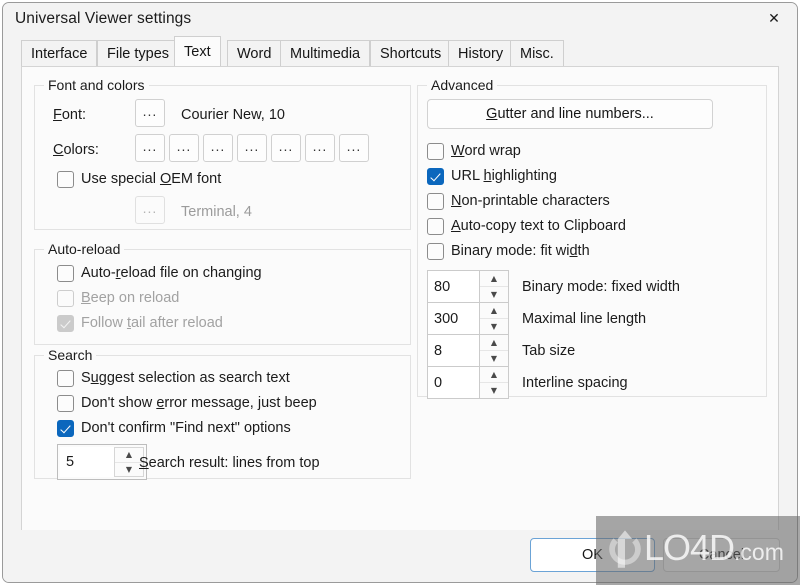  Describe the element at coordinates (130, 298) in the screenshot. I see `checkbox-label: Beep on reload` at that location.